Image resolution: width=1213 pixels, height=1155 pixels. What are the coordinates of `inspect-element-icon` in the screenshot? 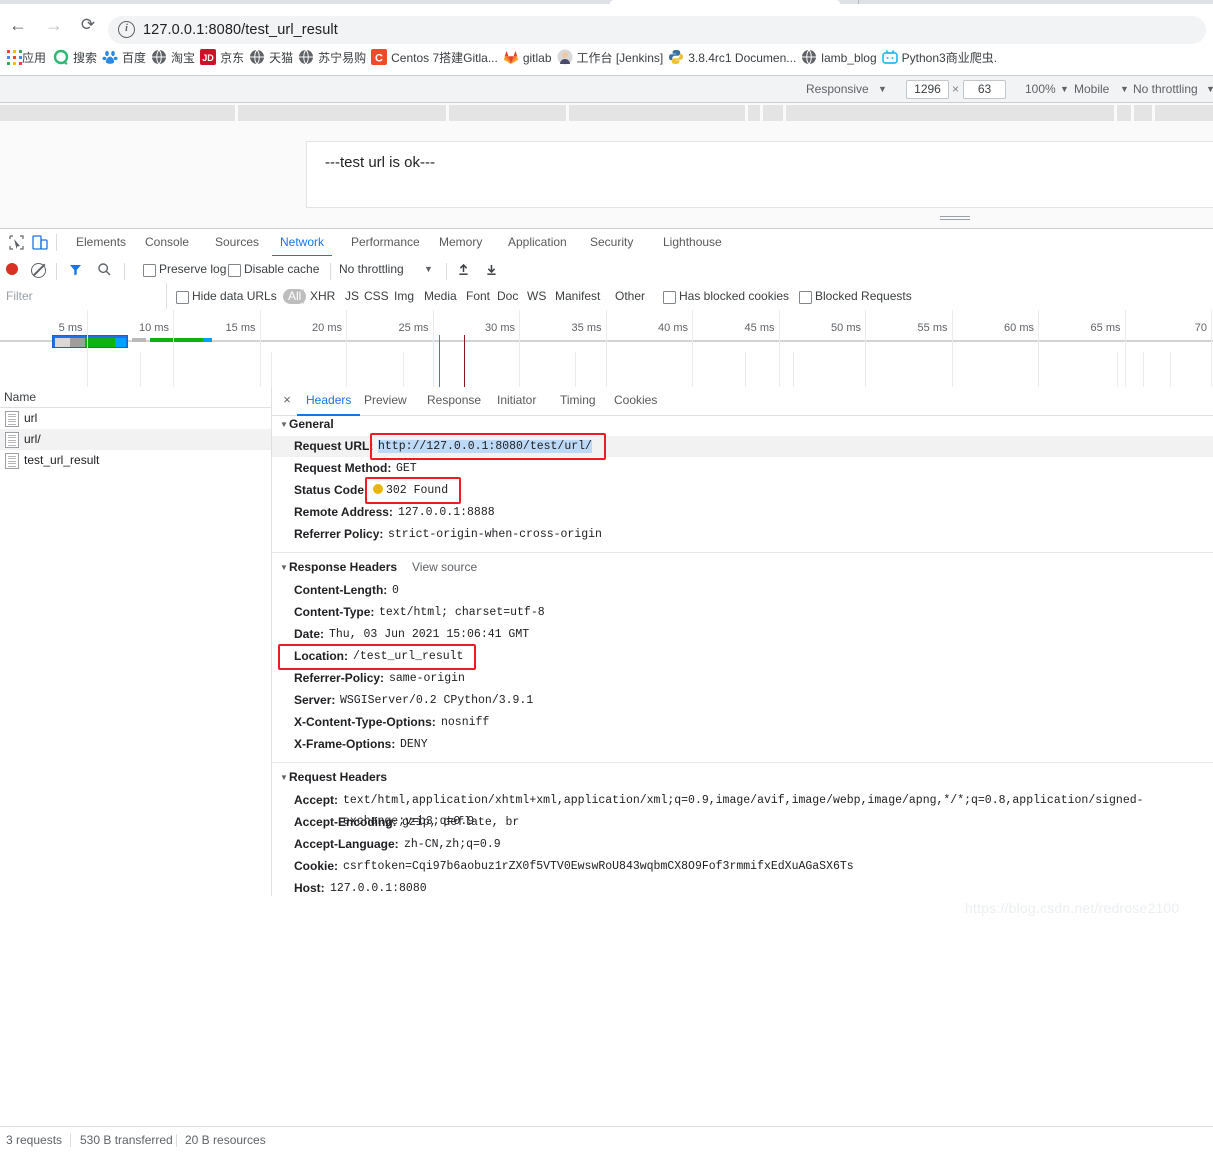 It's located at (16, 242).